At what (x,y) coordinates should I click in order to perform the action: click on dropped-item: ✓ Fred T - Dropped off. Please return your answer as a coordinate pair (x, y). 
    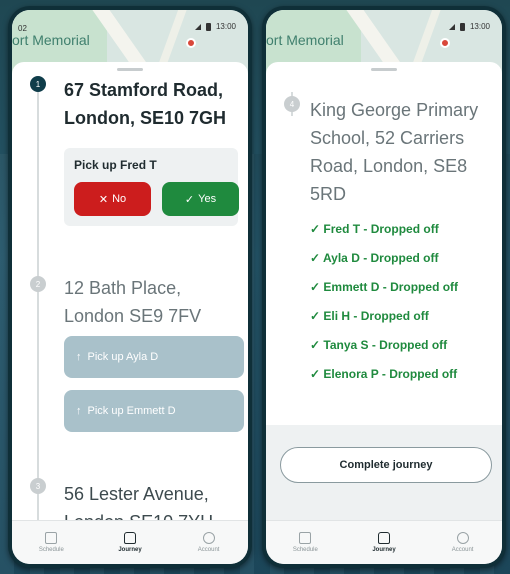
    Looking at the image, I should click on (374, 229).